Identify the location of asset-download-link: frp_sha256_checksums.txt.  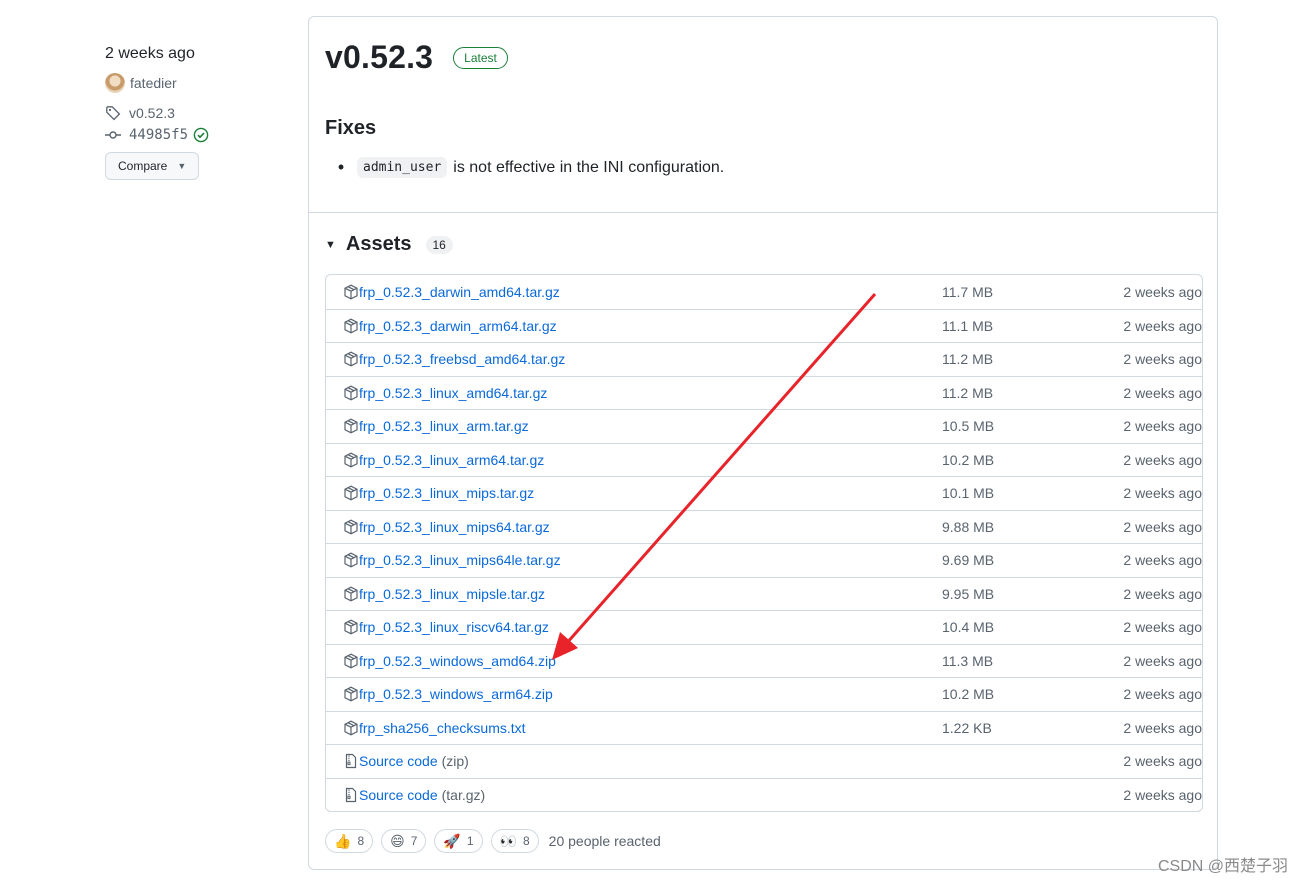
(650, 728).